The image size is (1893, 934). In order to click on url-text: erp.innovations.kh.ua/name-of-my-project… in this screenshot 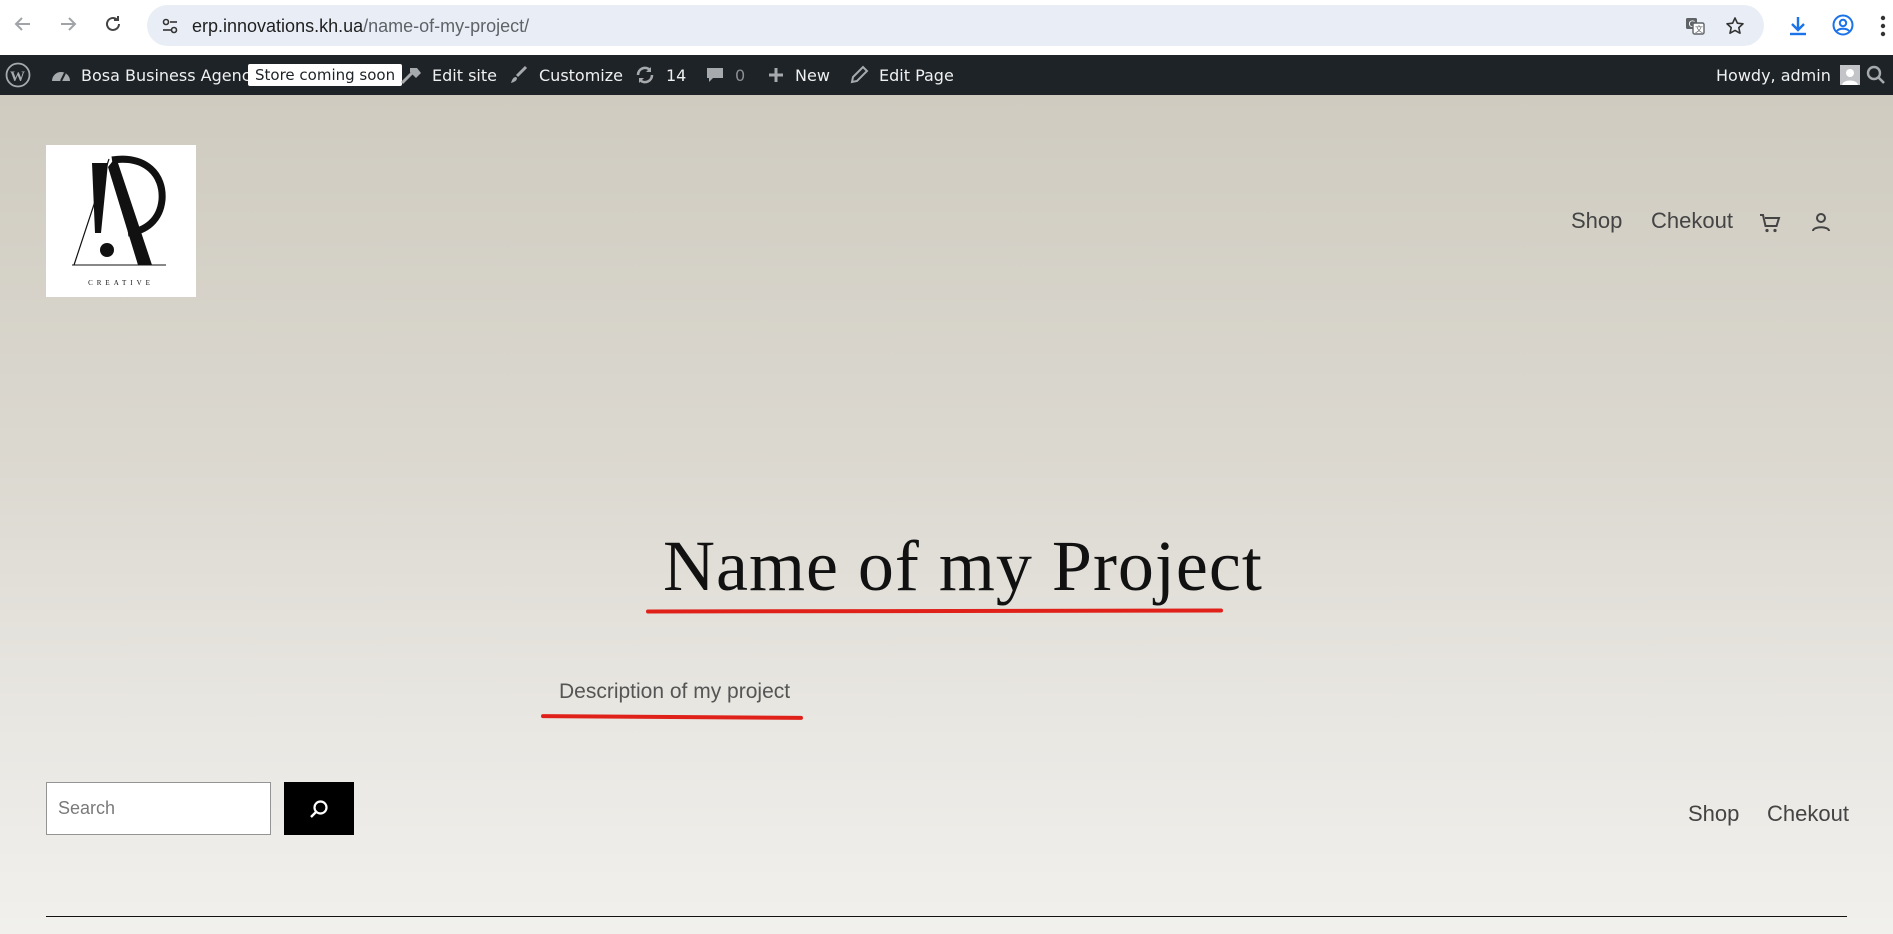, I will do `click(360, 26)`.